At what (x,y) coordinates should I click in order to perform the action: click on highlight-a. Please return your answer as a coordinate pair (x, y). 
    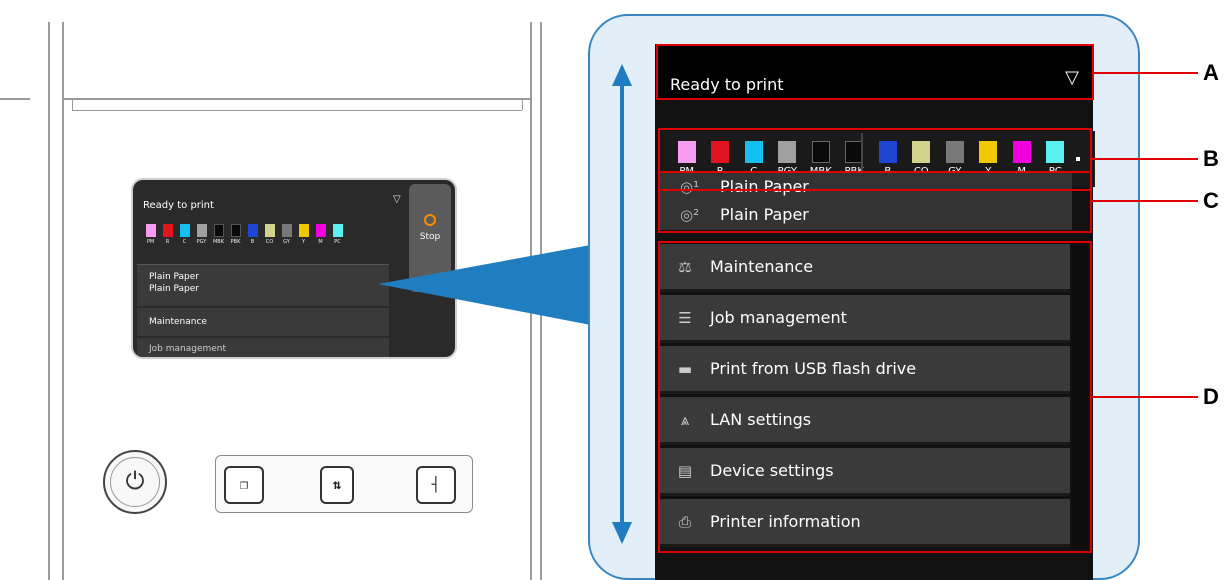
    Looking at the image, I should click on (875, 72).